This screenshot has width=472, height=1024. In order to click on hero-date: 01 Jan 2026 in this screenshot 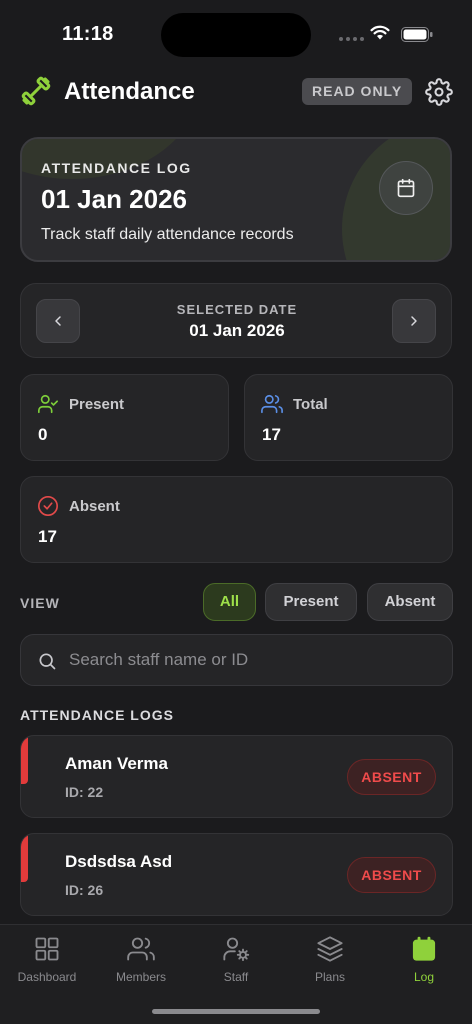, I will do `click(114, 199)`.